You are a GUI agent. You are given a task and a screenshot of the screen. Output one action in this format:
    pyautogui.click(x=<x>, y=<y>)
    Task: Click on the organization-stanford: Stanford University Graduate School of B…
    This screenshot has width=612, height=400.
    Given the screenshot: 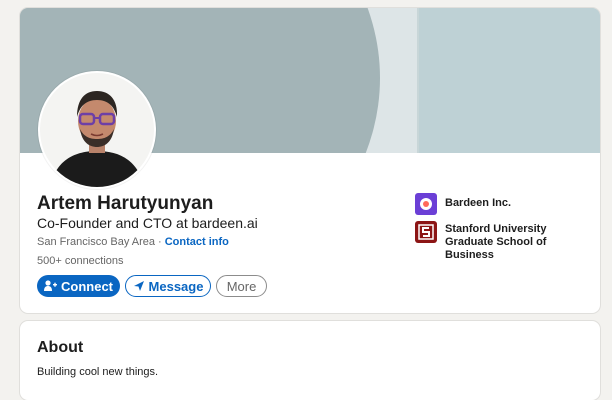 What is the action you would take?
    pyautogui.click(x=485, y=241)
    